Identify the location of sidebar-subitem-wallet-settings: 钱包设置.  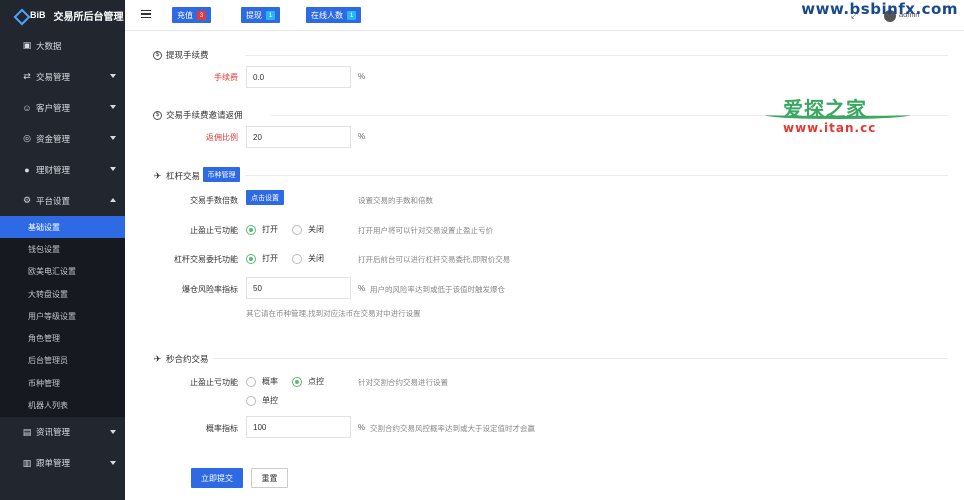
(62, 249).